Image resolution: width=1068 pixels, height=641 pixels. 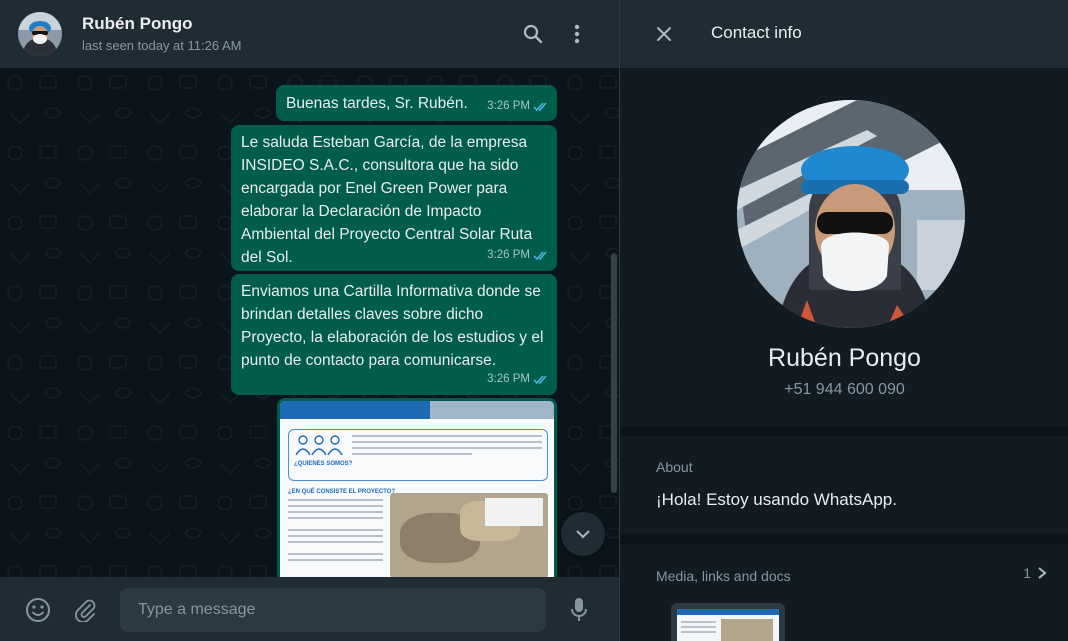 I want to click on media-count: 1, so click(x=1035, y=573).